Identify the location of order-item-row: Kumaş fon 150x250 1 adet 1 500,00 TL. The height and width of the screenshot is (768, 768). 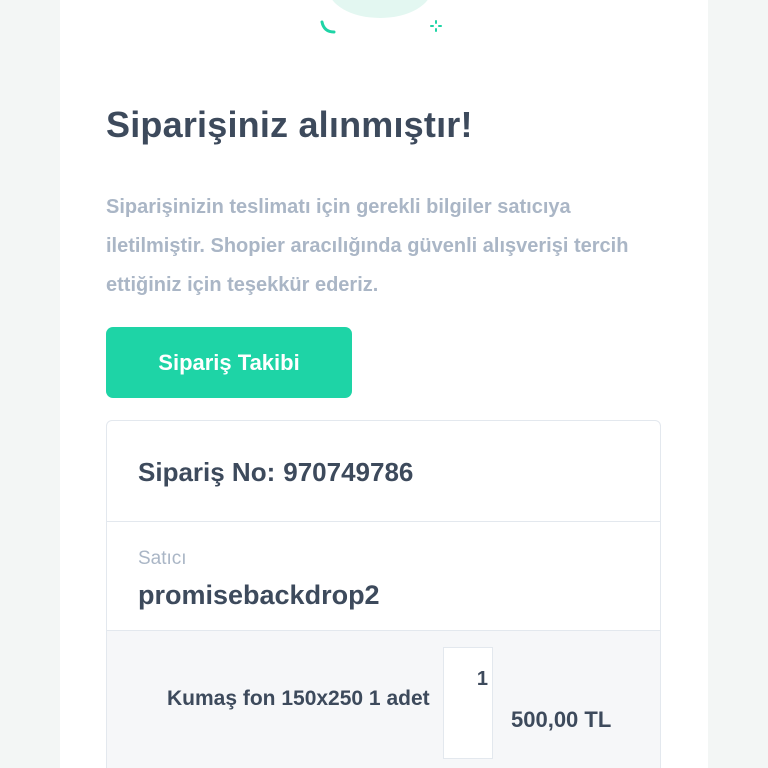
(383, 699).